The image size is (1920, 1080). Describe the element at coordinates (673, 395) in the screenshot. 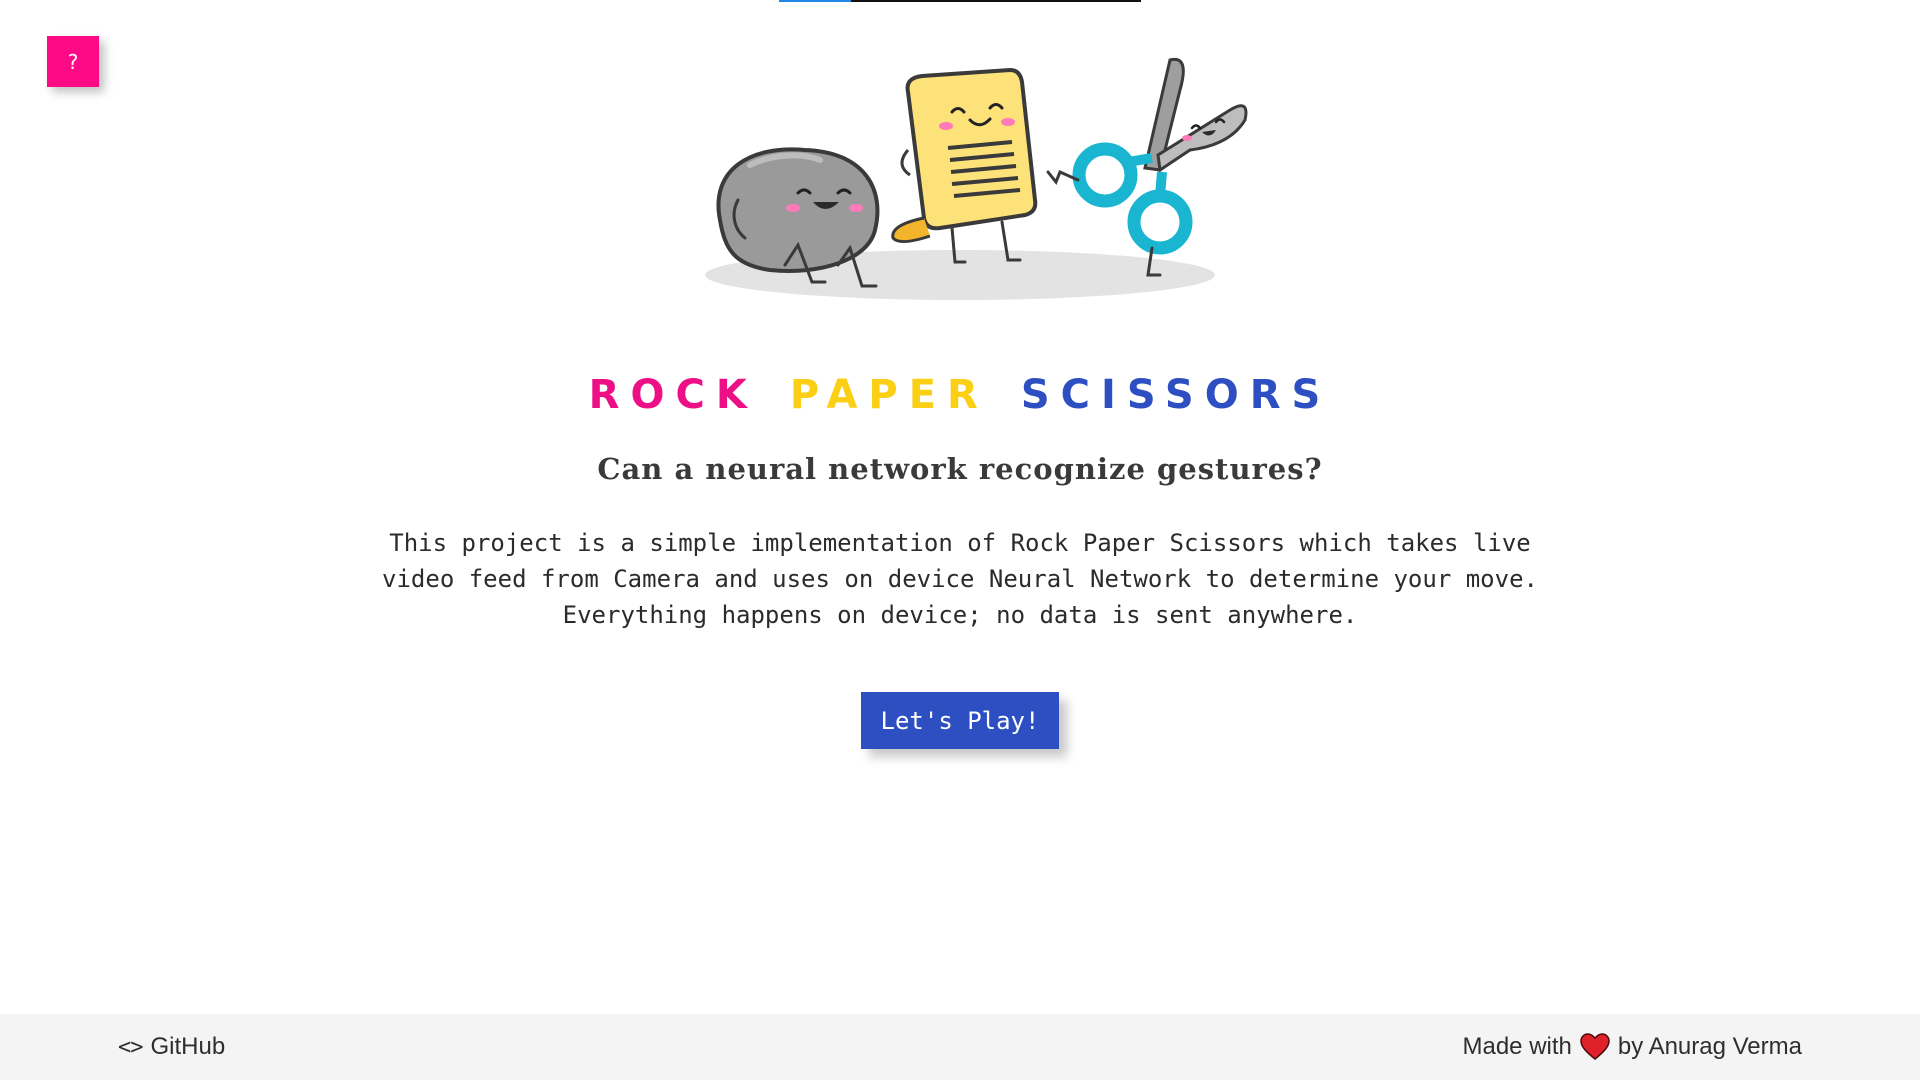

I see `title-word-rock: ROCK` at that location.